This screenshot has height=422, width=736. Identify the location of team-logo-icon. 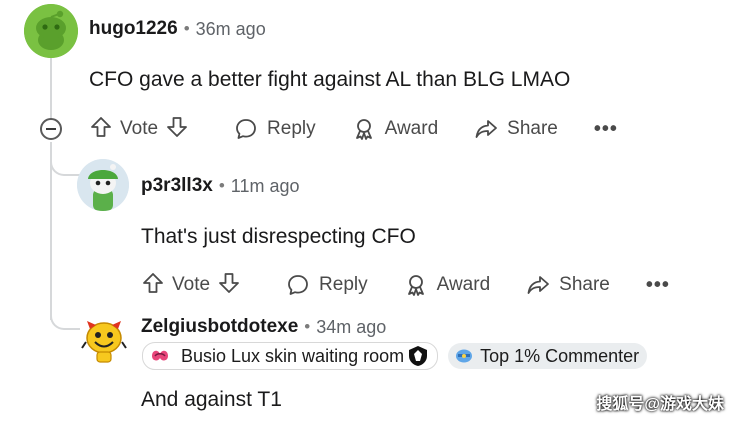
(418, 356).